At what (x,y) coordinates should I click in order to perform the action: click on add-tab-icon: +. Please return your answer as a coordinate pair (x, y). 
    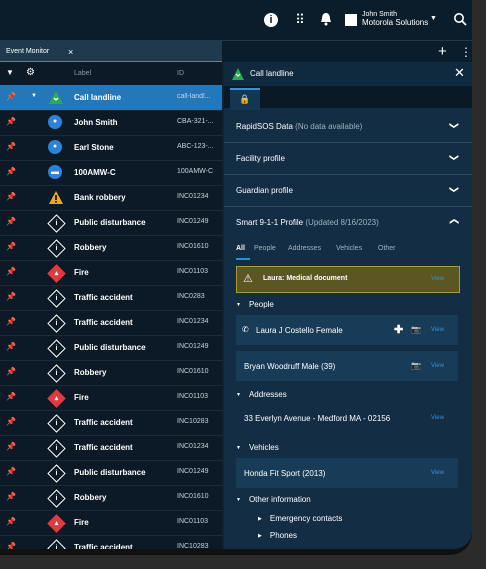
    Looking at the image, I should click on (442, 52).